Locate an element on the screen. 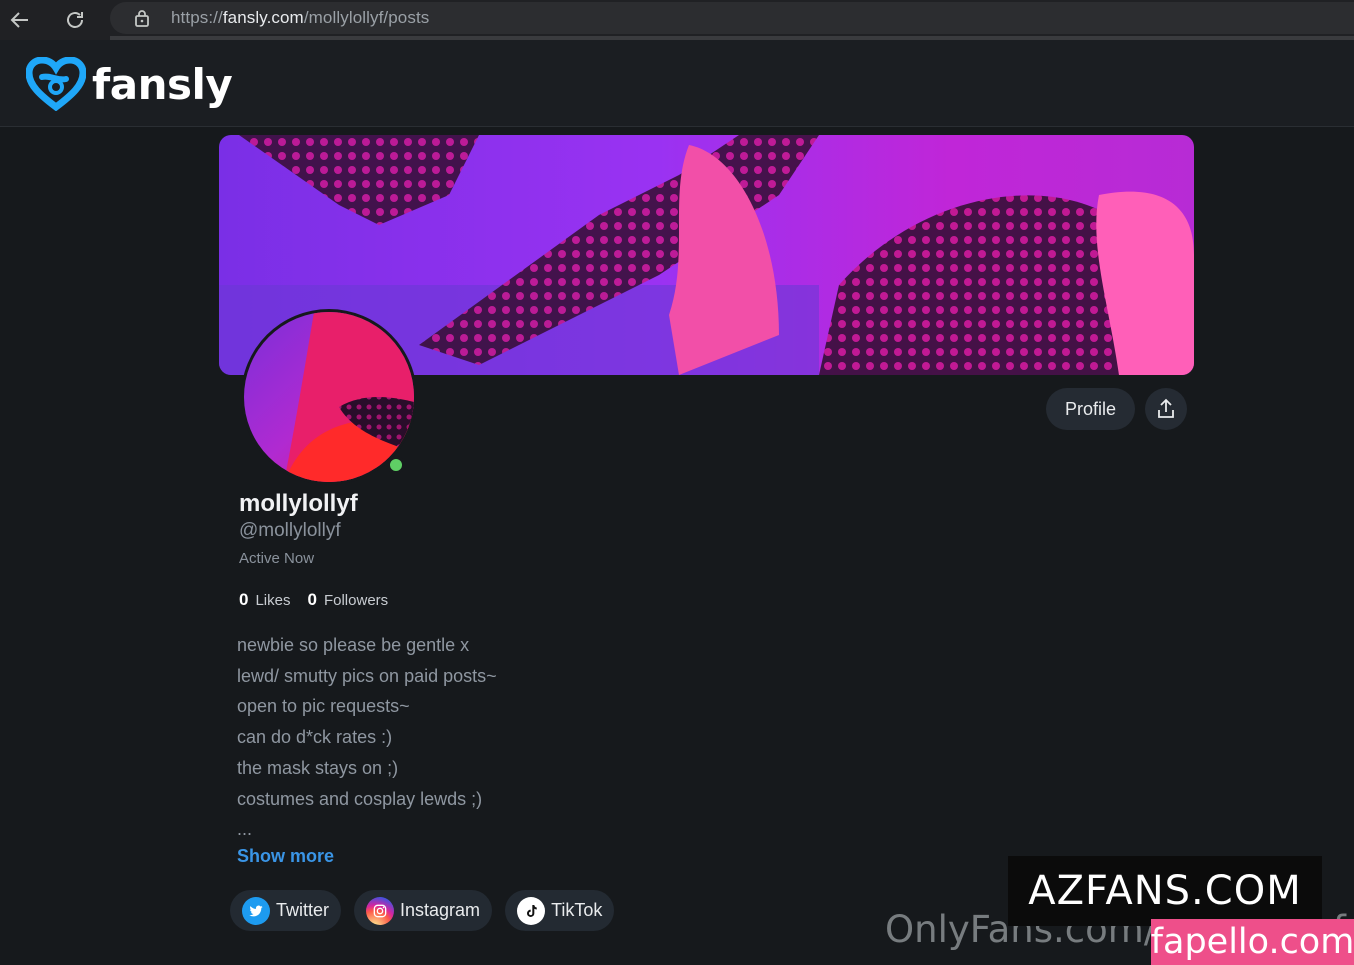 Image resolution: width=1354 pixels, height=965 pixels. social-links: Twitter Instagram TikTok is located at coordinates (428, 910).